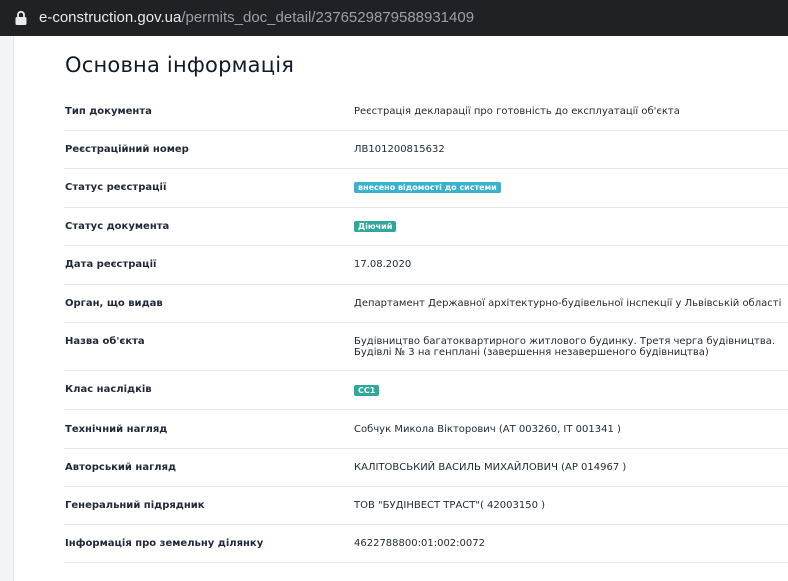 This screenshot has width=788, height=581. Describe the element at coordinates (571, 188) in the screenshot. I see `row-value: внесено відомості до системи` at that location.